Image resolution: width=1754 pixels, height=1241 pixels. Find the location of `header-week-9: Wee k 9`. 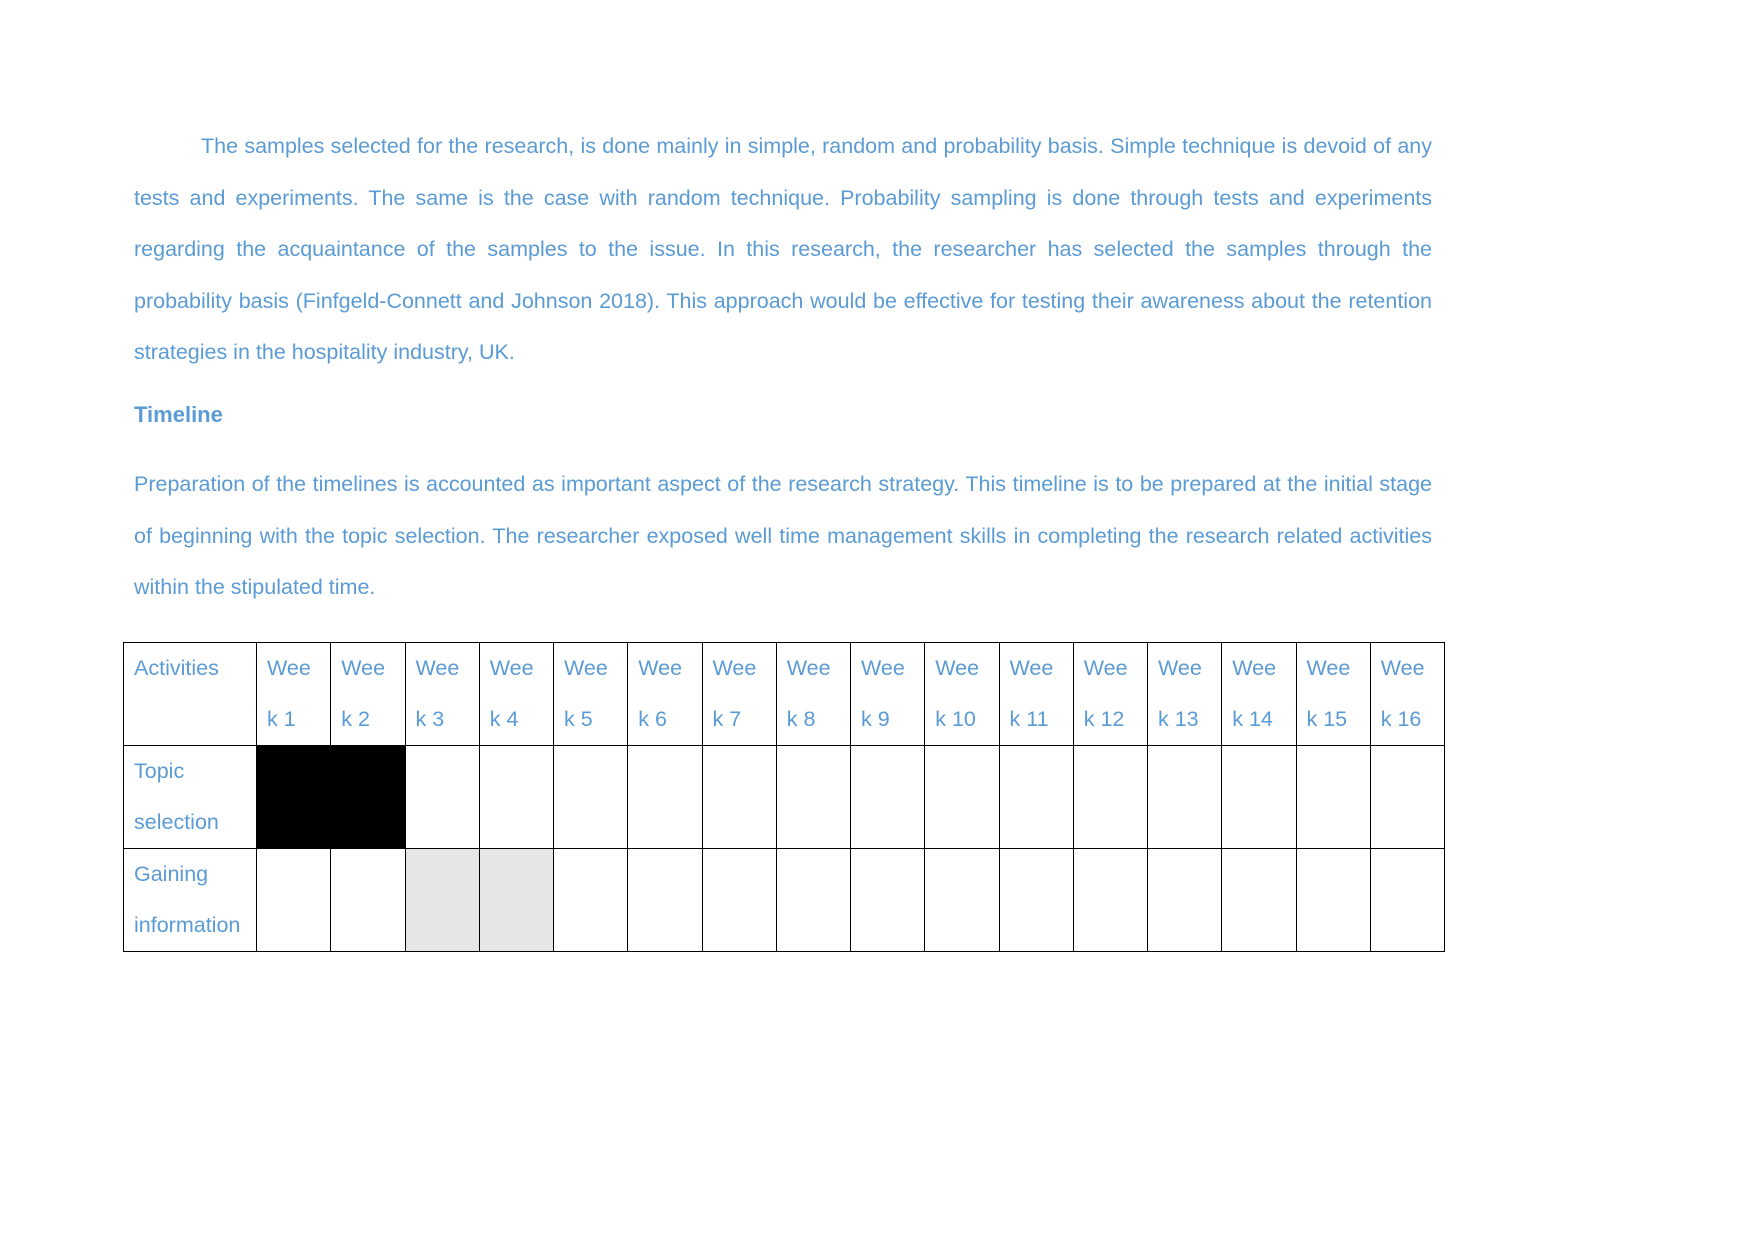

header-week-9: Wee k 9 is located at coordinates (887, 694).